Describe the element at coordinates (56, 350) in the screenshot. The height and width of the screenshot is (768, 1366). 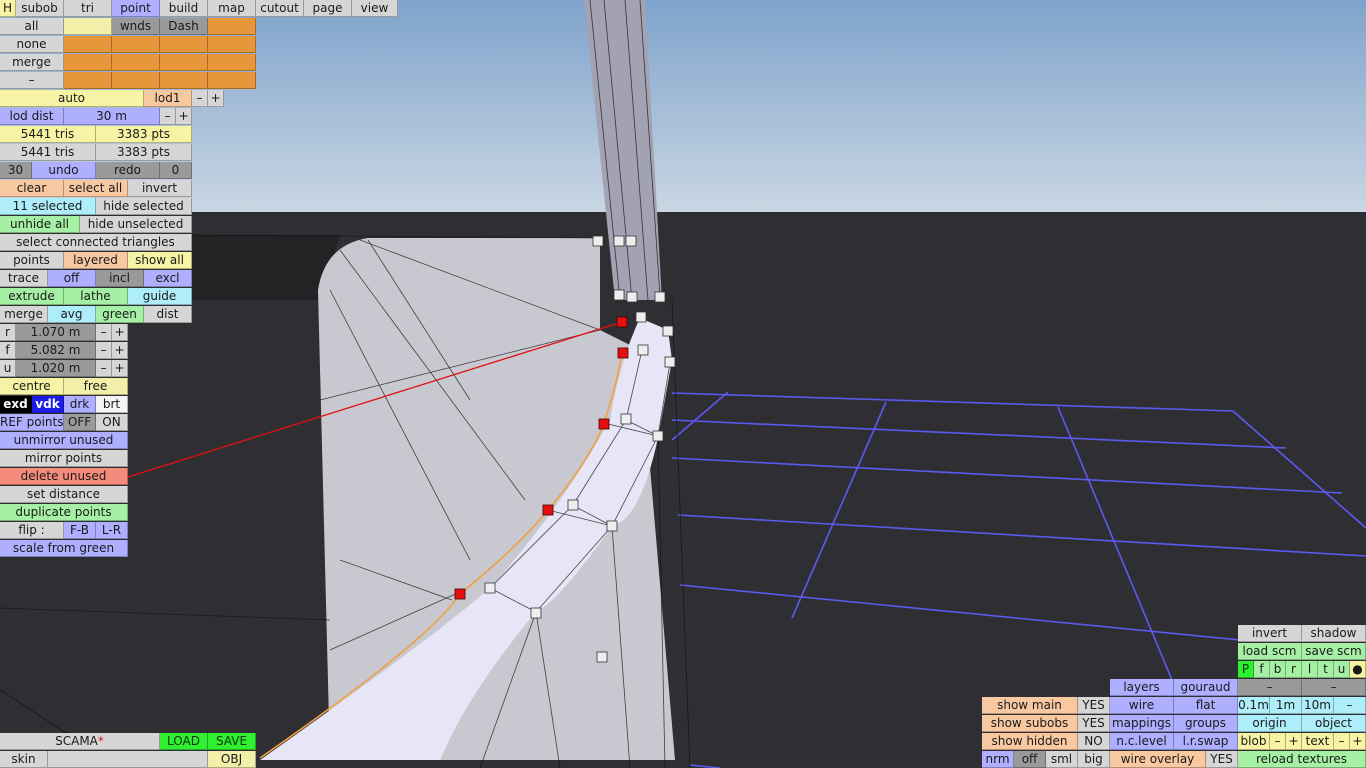
I see `param-f-value: 5.082 m` at that location.